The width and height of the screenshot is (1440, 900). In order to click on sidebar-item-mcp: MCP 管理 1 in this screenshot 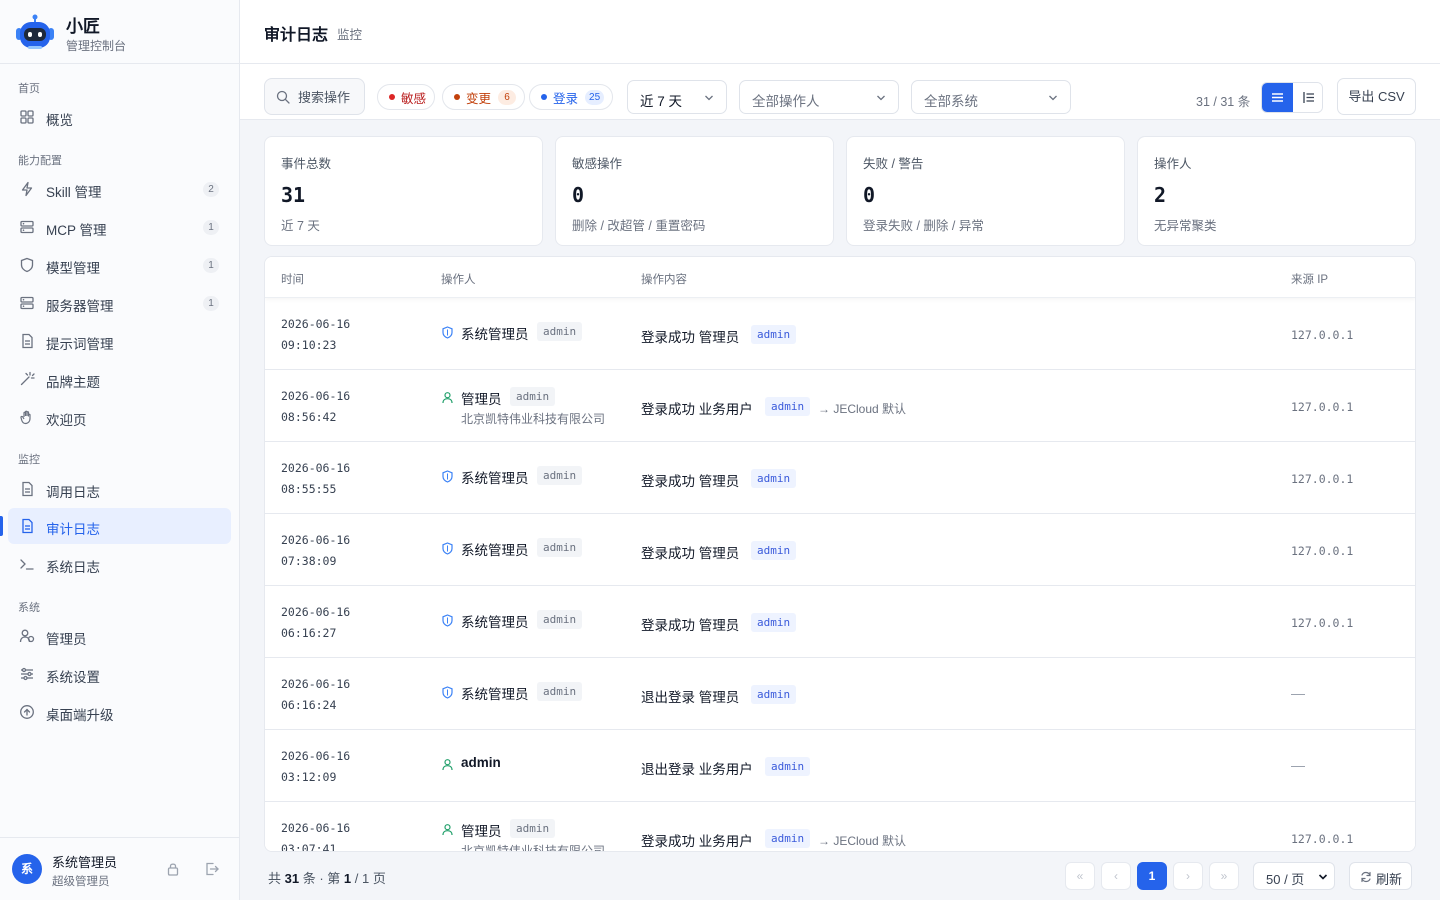, I will do `click(119, 227)`.